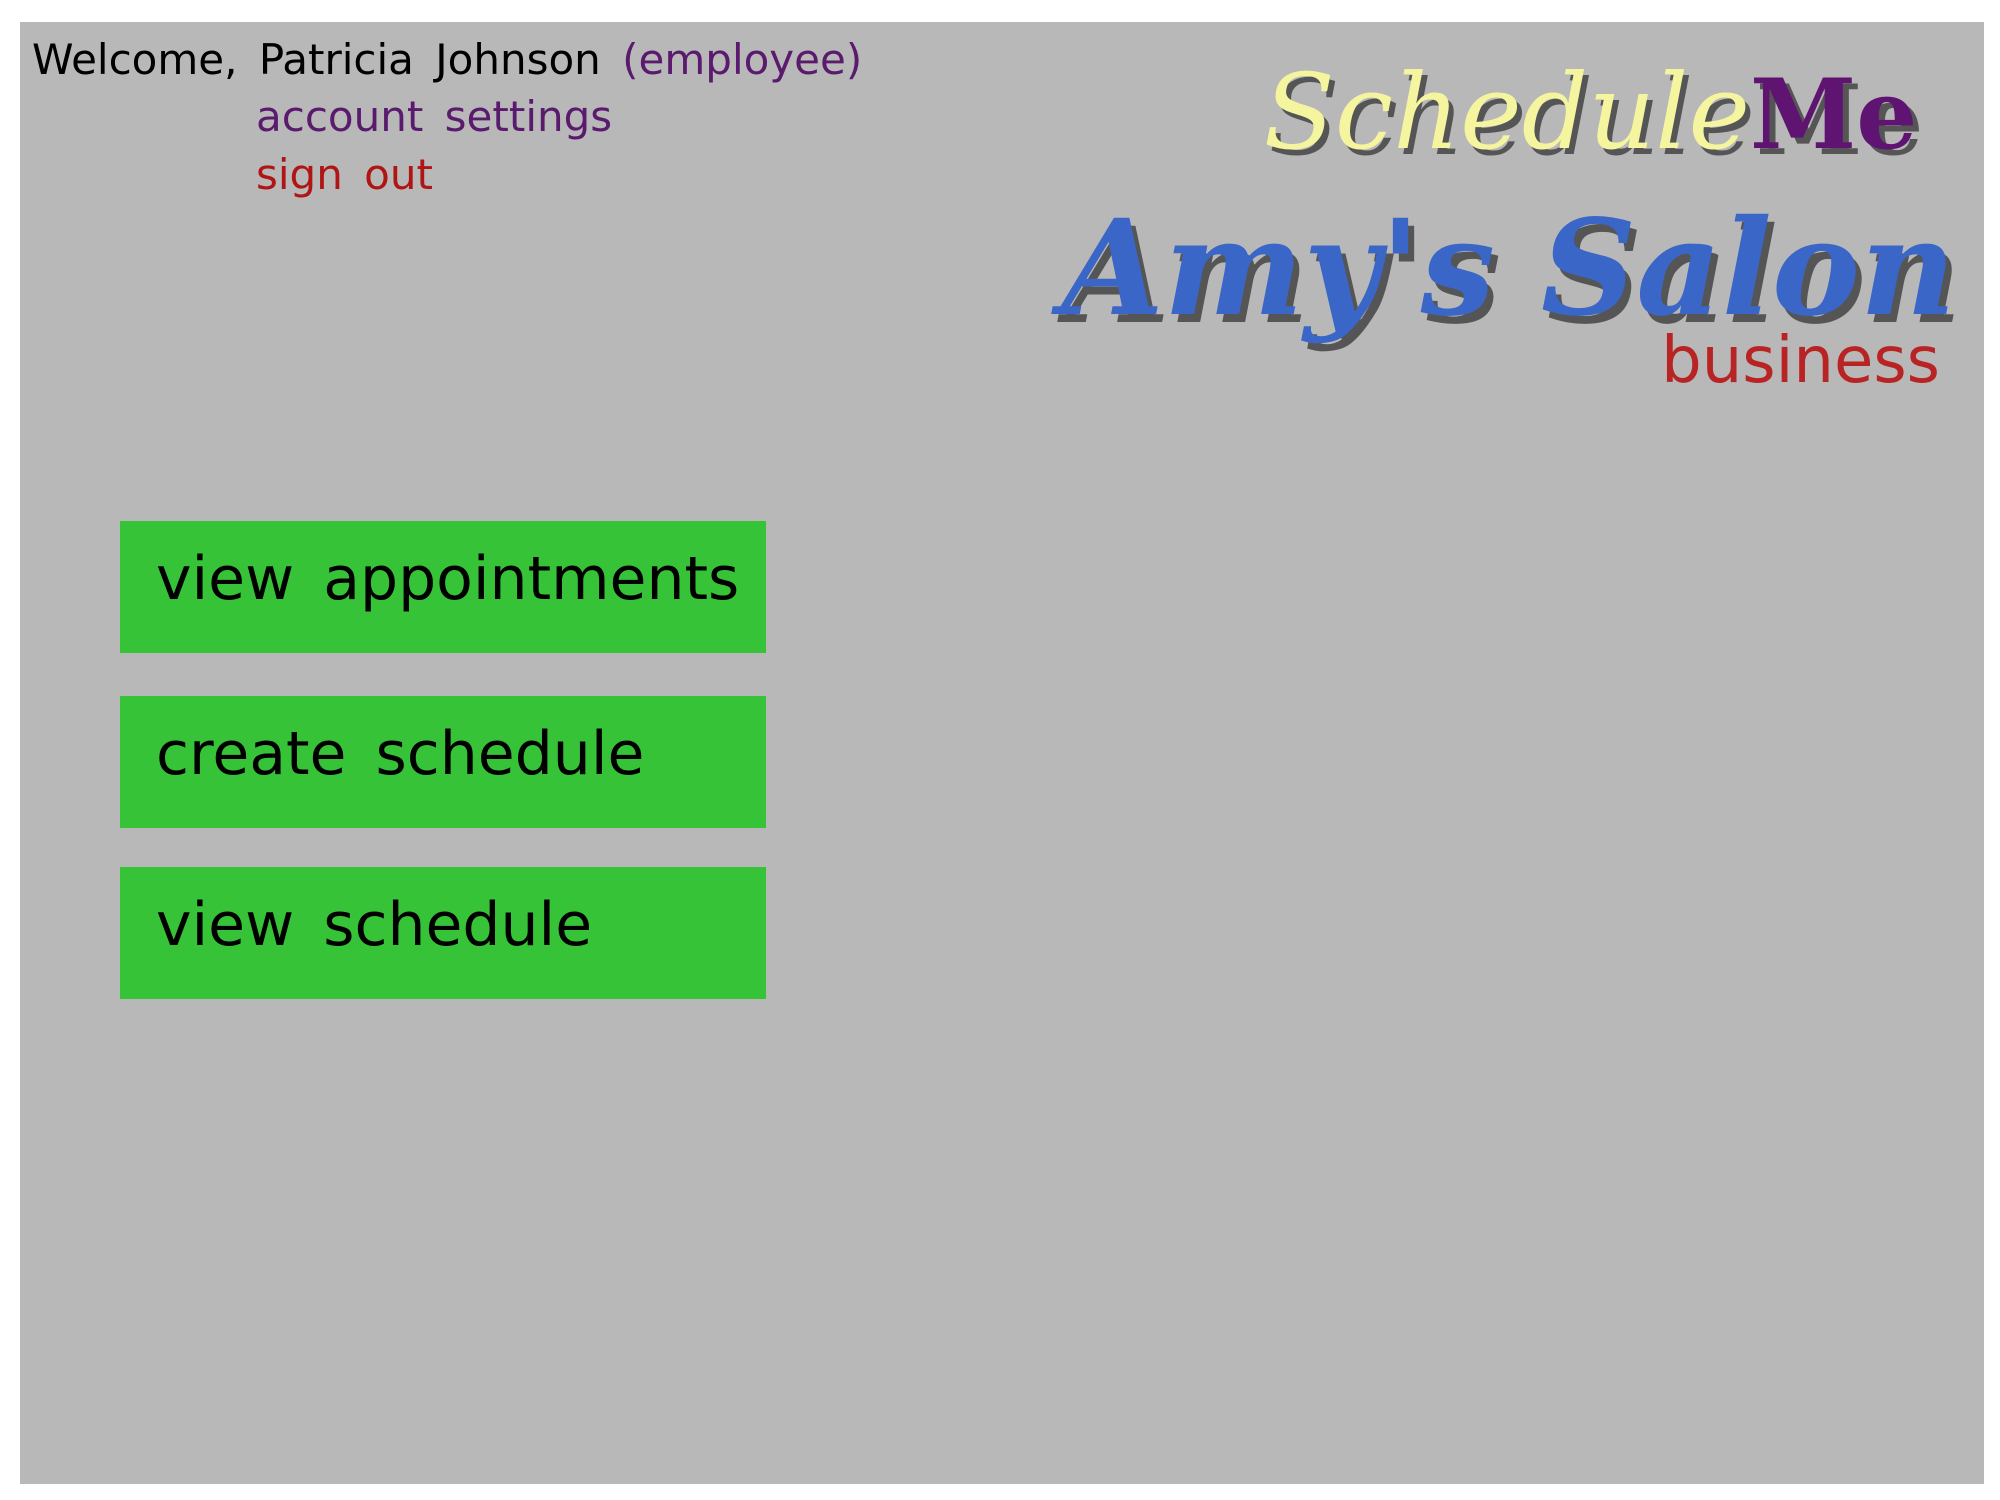 This screenshot has width=2000, height=1500. I want to click on view-schedule-button: view schedule, so click(443, 933).